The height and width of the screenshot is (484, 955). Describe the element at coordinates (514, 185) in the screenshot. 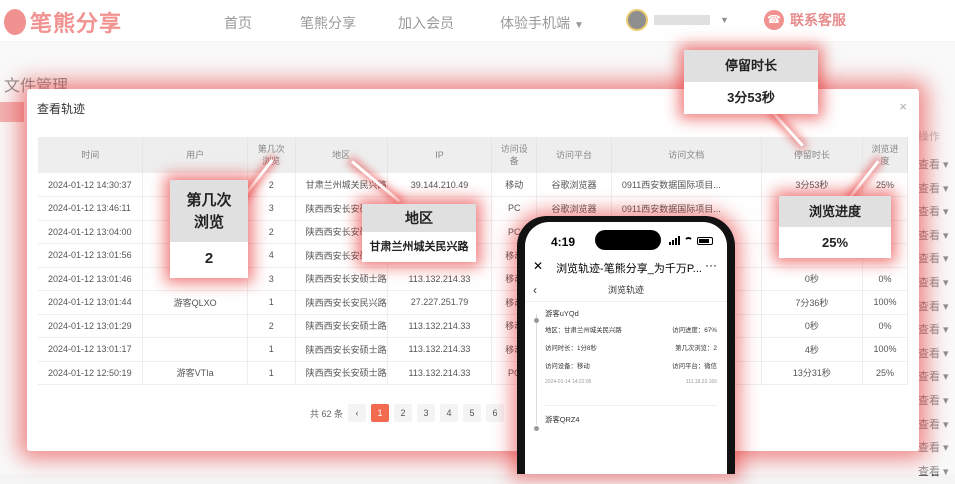

I see `table-cell: 移动` at that location.